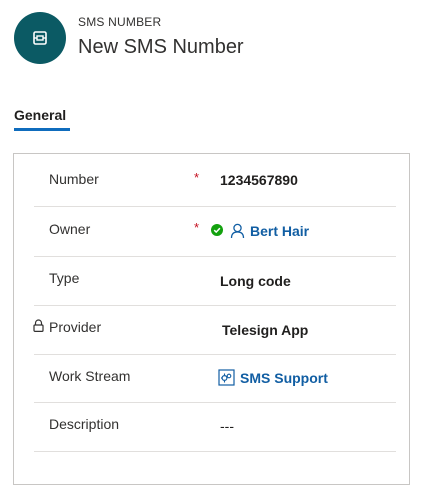  What do you see at coordinates (215, 427) in the screenshot?
I see `field-row-description: Description ---` at bounding box center [215, 427].